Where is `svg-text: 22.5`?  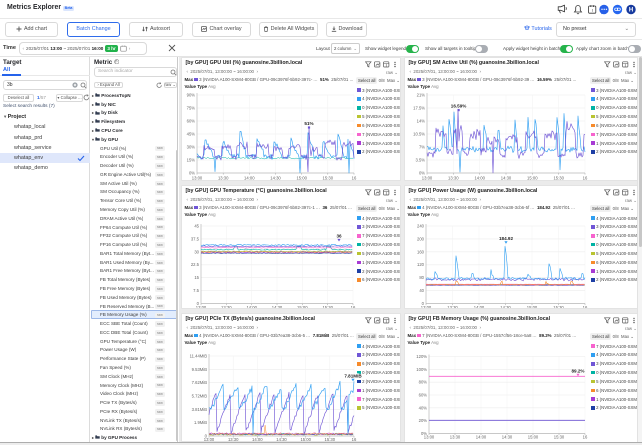
svg-text: 22.5 is located at coordinates (195, 264).